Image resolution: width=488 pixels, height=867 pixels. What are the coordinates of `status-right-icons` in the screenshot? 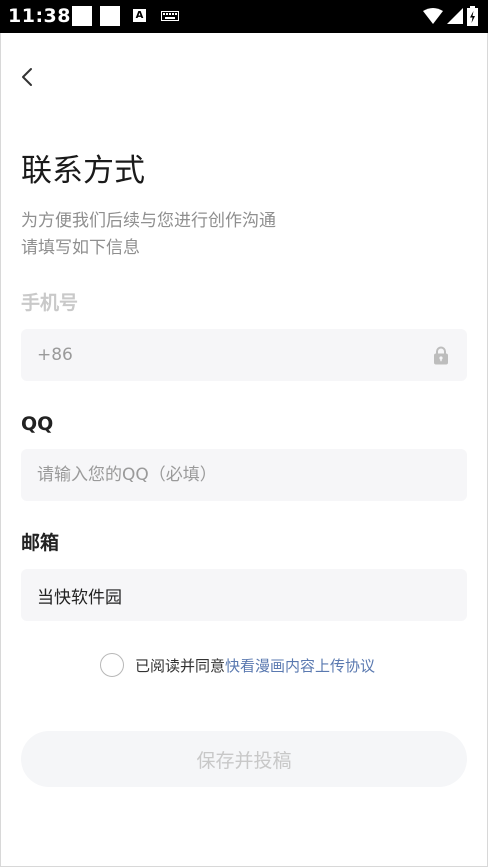 It's located at (450, 16).